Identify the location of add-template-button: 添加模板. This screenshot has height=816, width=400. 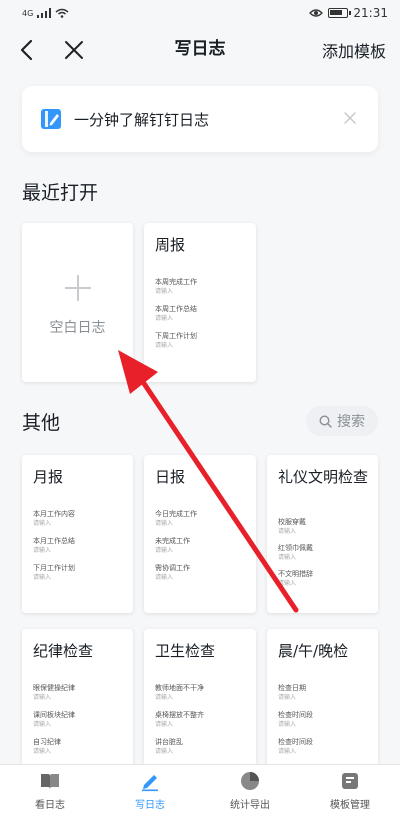
(354, 50).